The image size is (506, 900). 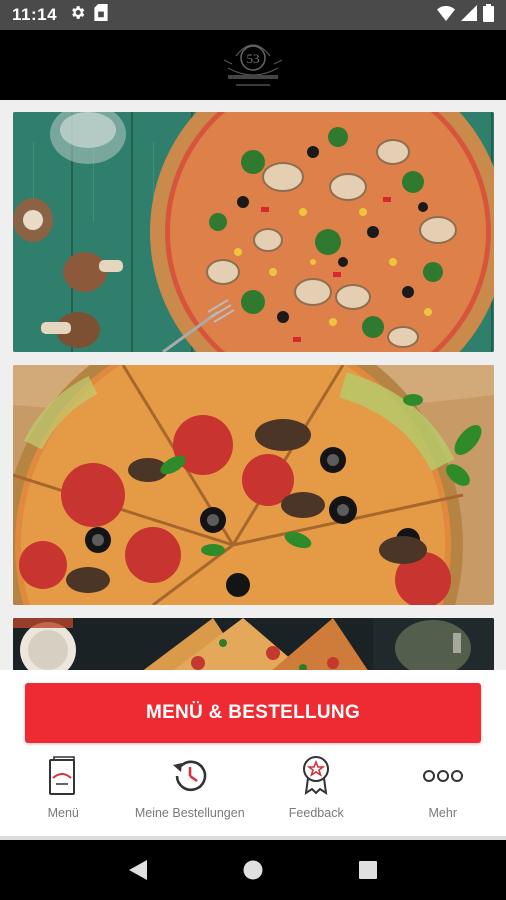 I want to click on wifi-icon, so click(x=446, y=15).